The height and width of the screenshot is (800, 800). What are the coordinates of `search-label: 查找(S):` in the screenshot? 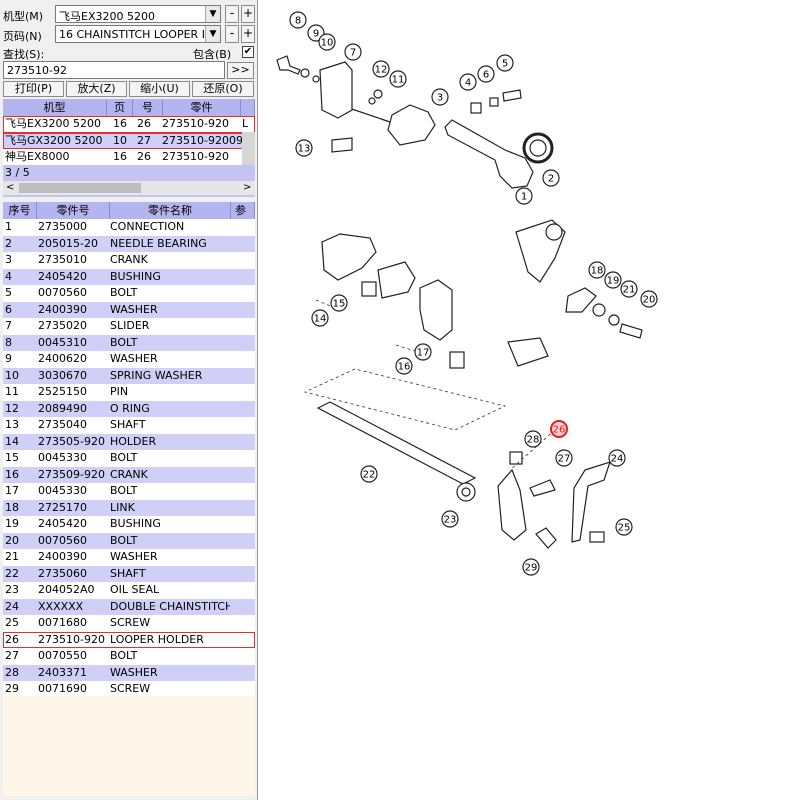 It's located at (24, 54).